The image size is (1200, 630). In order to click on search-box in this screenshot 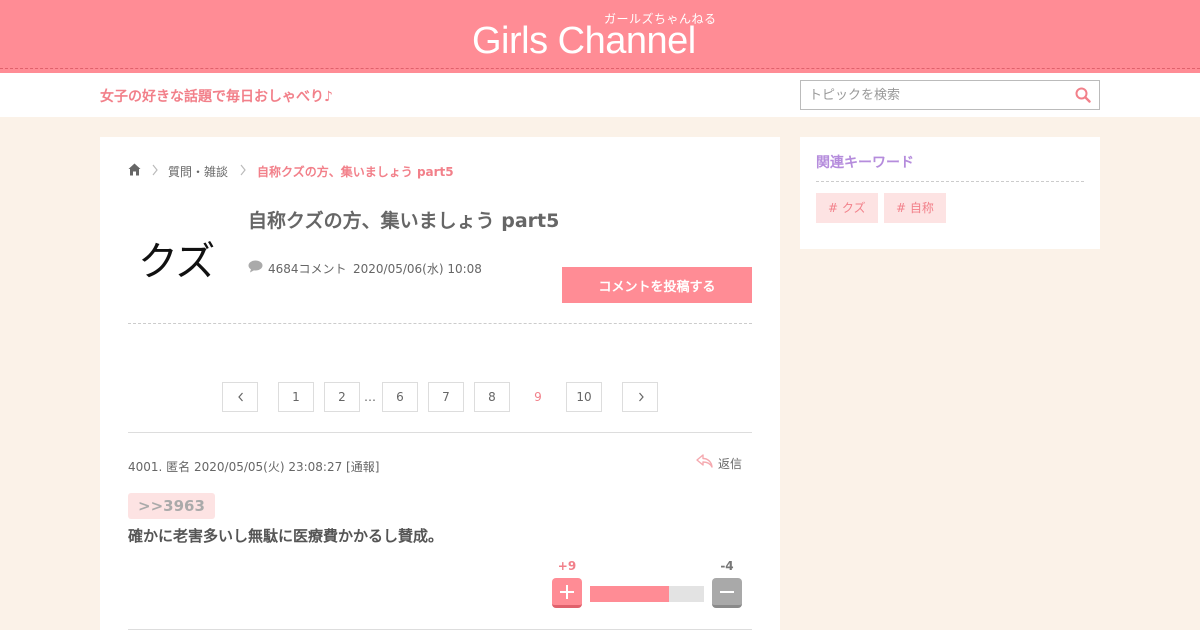, I will do `click(950, 95)`.